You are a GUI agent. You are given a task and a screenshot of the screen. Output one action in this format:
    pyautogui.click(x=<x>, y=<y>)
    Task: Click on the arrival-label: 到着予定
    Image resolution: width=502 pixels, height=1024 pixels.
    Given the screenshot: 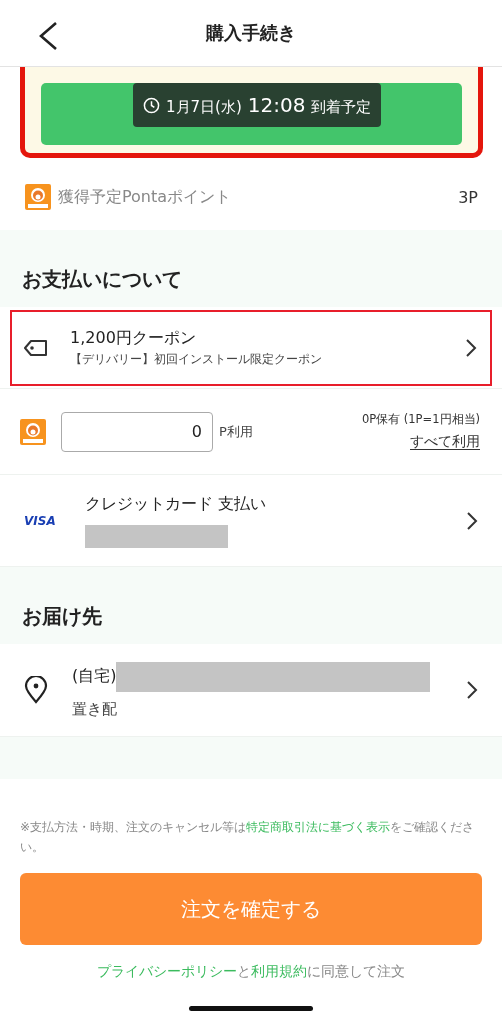 What is the action you would take?
    pyautogui.click(x=341, y=107)
    